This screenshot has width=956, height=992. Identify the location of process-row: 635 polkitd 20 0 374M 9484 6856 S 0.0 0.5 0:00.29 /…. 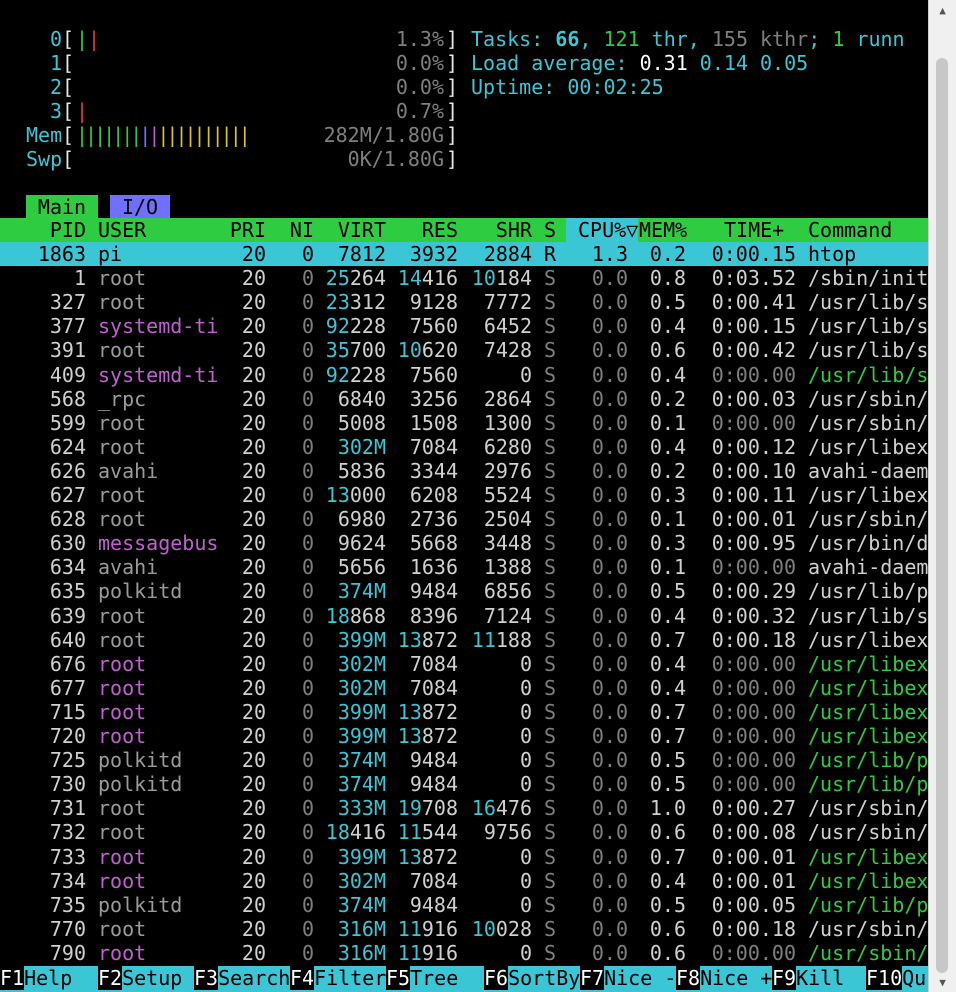
(464, 591).